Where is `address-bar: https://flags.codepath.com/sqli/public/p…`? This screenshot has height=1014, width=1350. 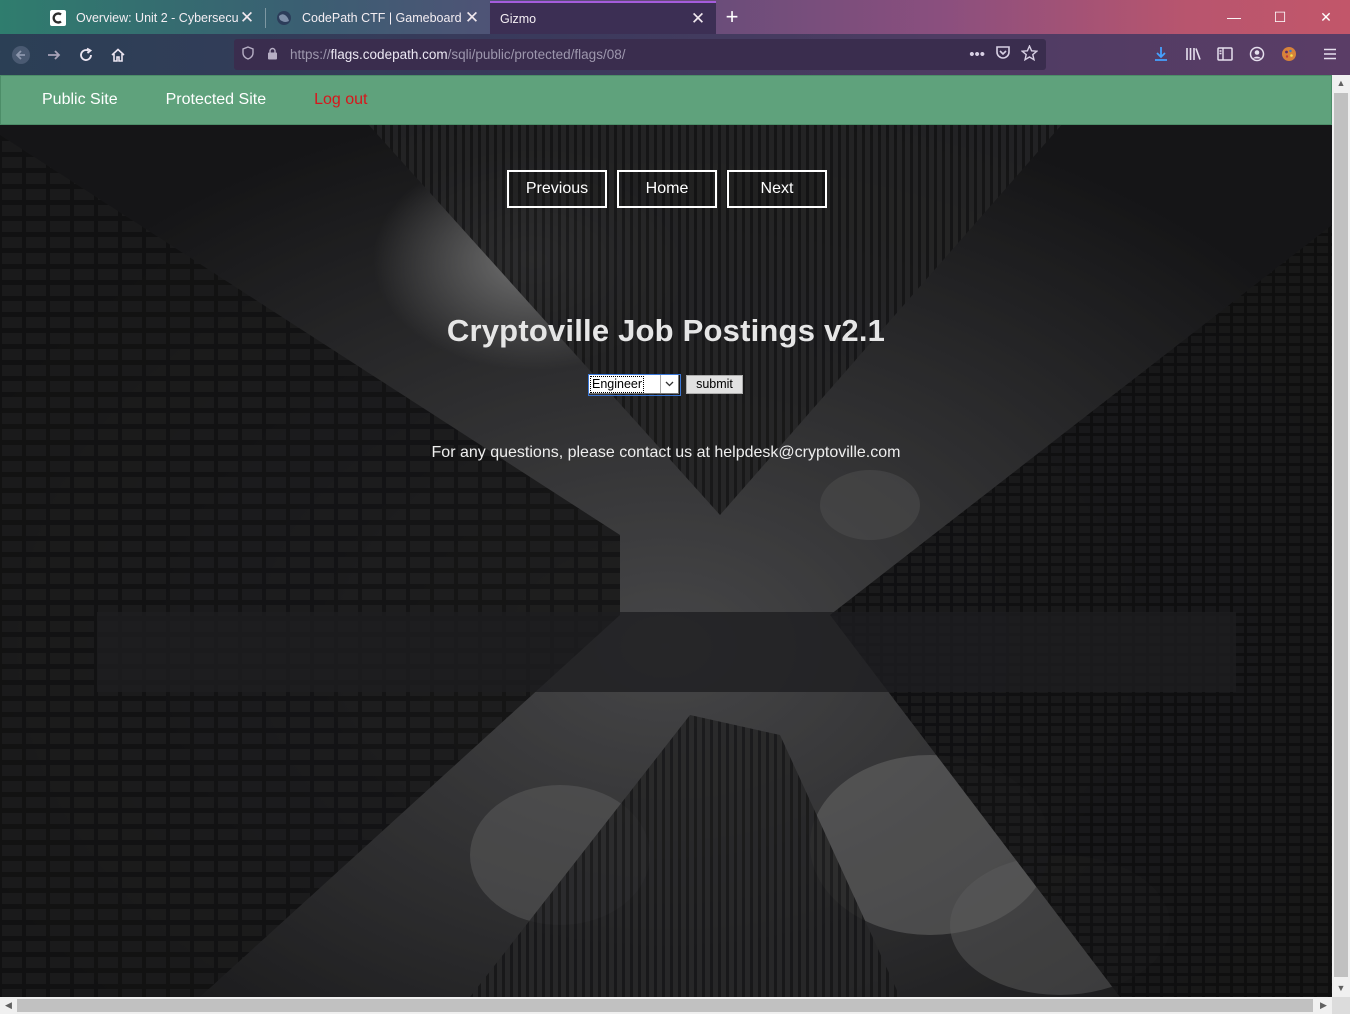
address-bar: https://flags.codepath.com/sqli/public/p… is located at coordinates (640, 54).